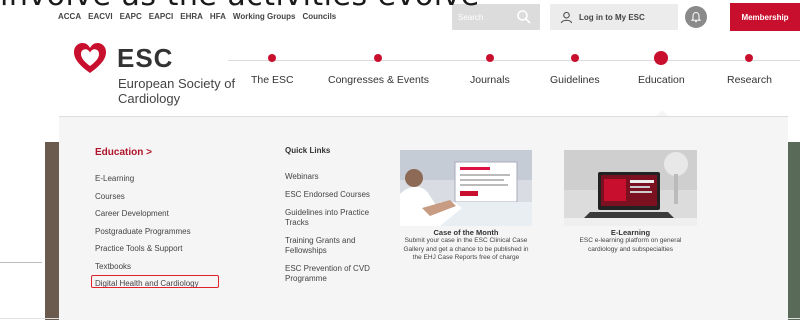 This screenshot has width=800, height=320. What do you see at coordinates (272, 80) in the screenshot?
I see `nav-label: The ESC` at bounding box center [272, 80].